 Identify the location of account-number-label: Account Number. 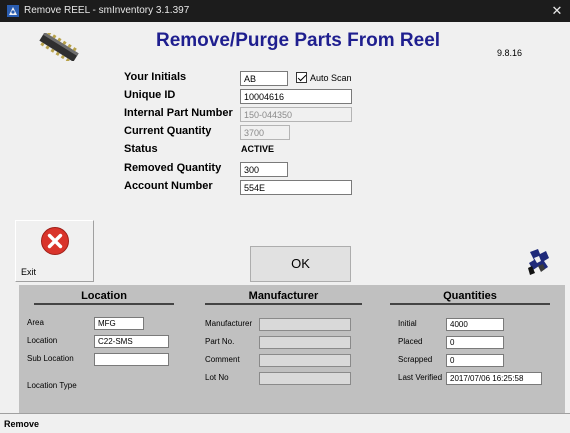
(168, 186).